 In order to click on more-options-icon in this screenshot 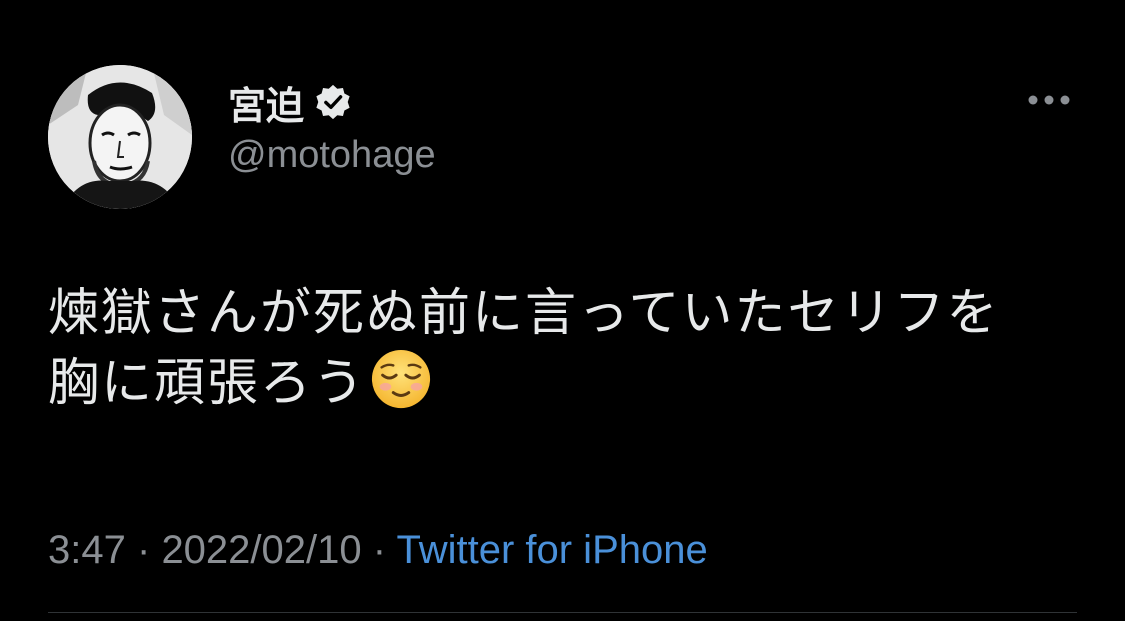, I will do `click(1049, 100)`.